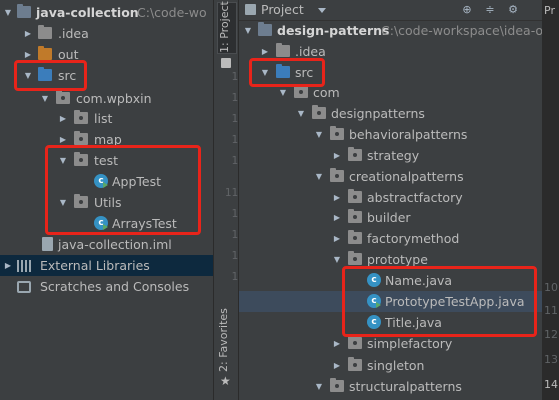 Image resolution: width=559 pixels, height=400 pixels. What do you see at coordinates (378, 113) in the screenshot?
I see `tree-label-designpatterns: designpatterns` at bounding box center [378, 113].